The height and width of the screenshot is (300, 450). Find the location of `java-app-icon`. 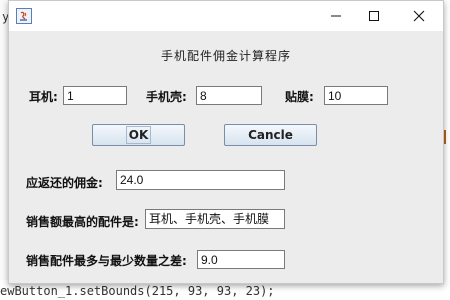

java-app-icon is located at coordinates (24, 16).